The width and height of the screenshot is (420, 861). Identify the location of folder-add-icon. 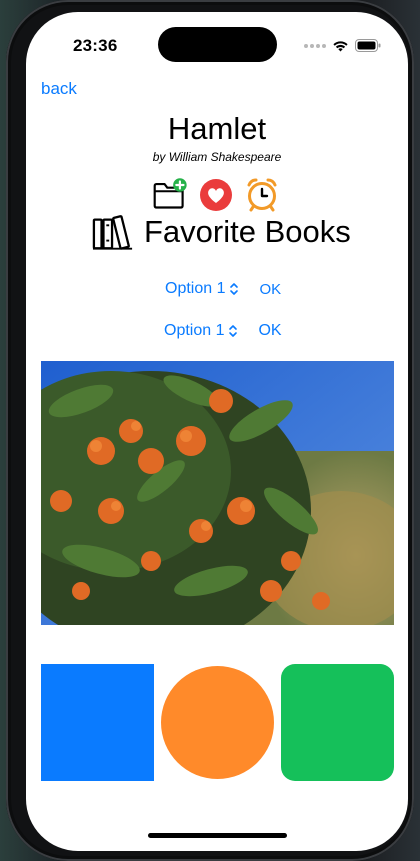
(170, 194).